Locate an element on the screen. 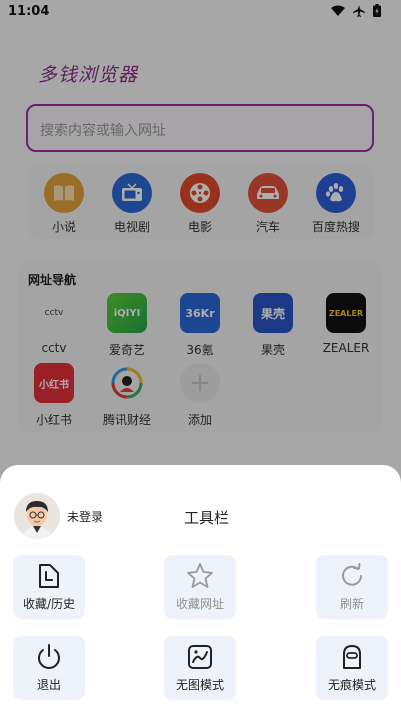 Image resolution: width=401 pixels, height=713 pixels. incognito-icon is located at coordinates (352, 657).